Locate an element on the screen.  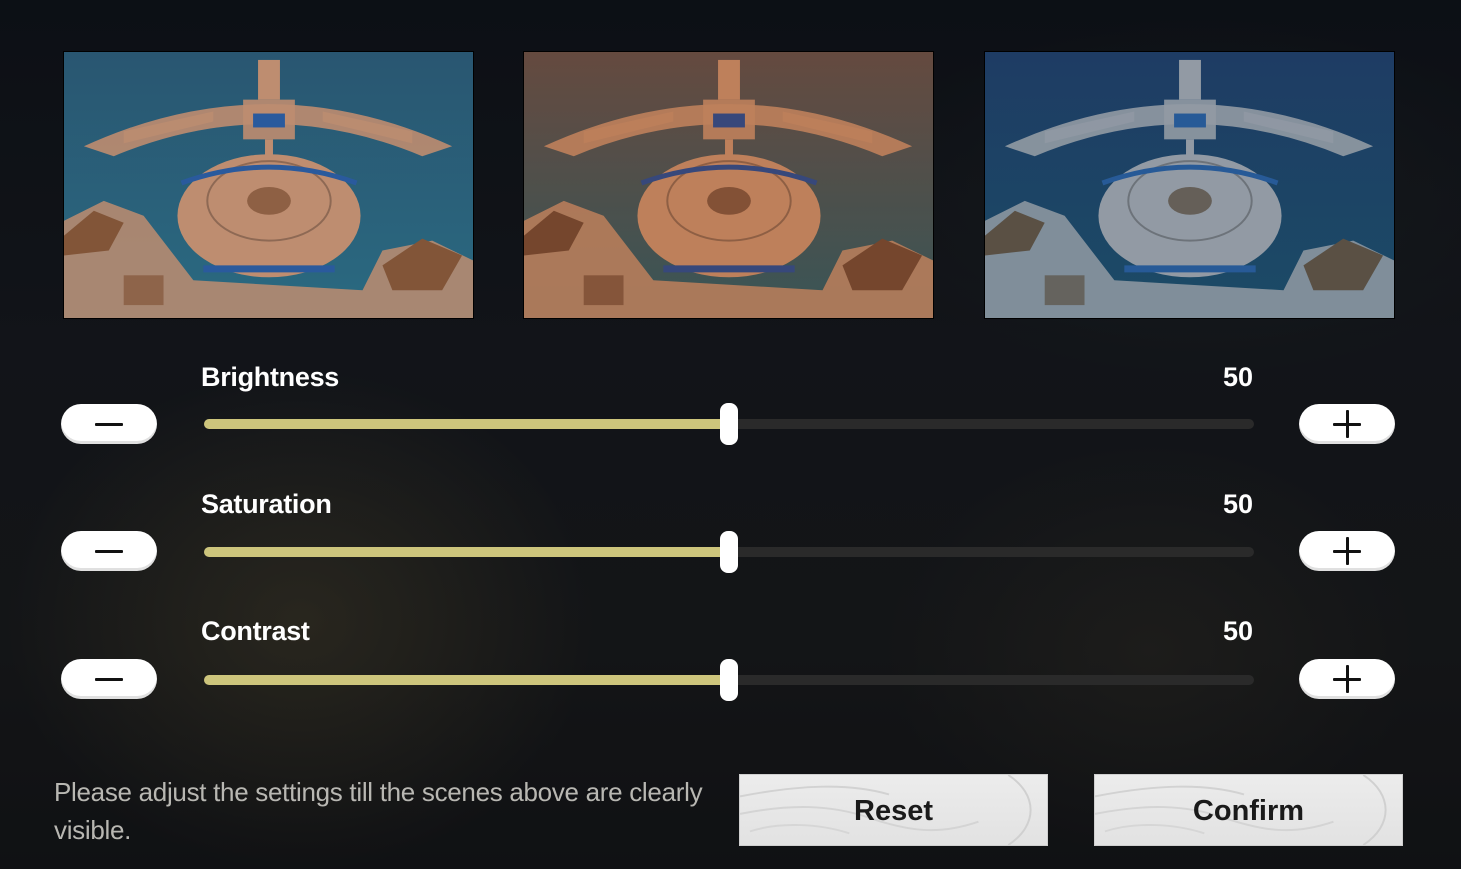
contrast-slider is located at coordinates (729, 680).